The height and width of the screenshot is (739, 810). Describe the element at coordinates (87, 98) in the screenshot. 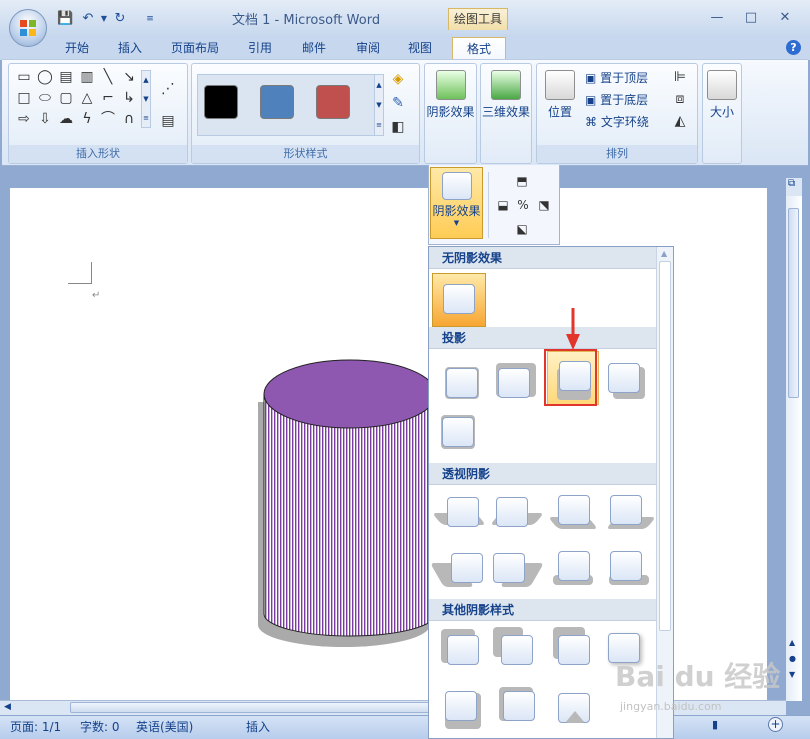

I see `triangle-shape-icon: △` at that location.